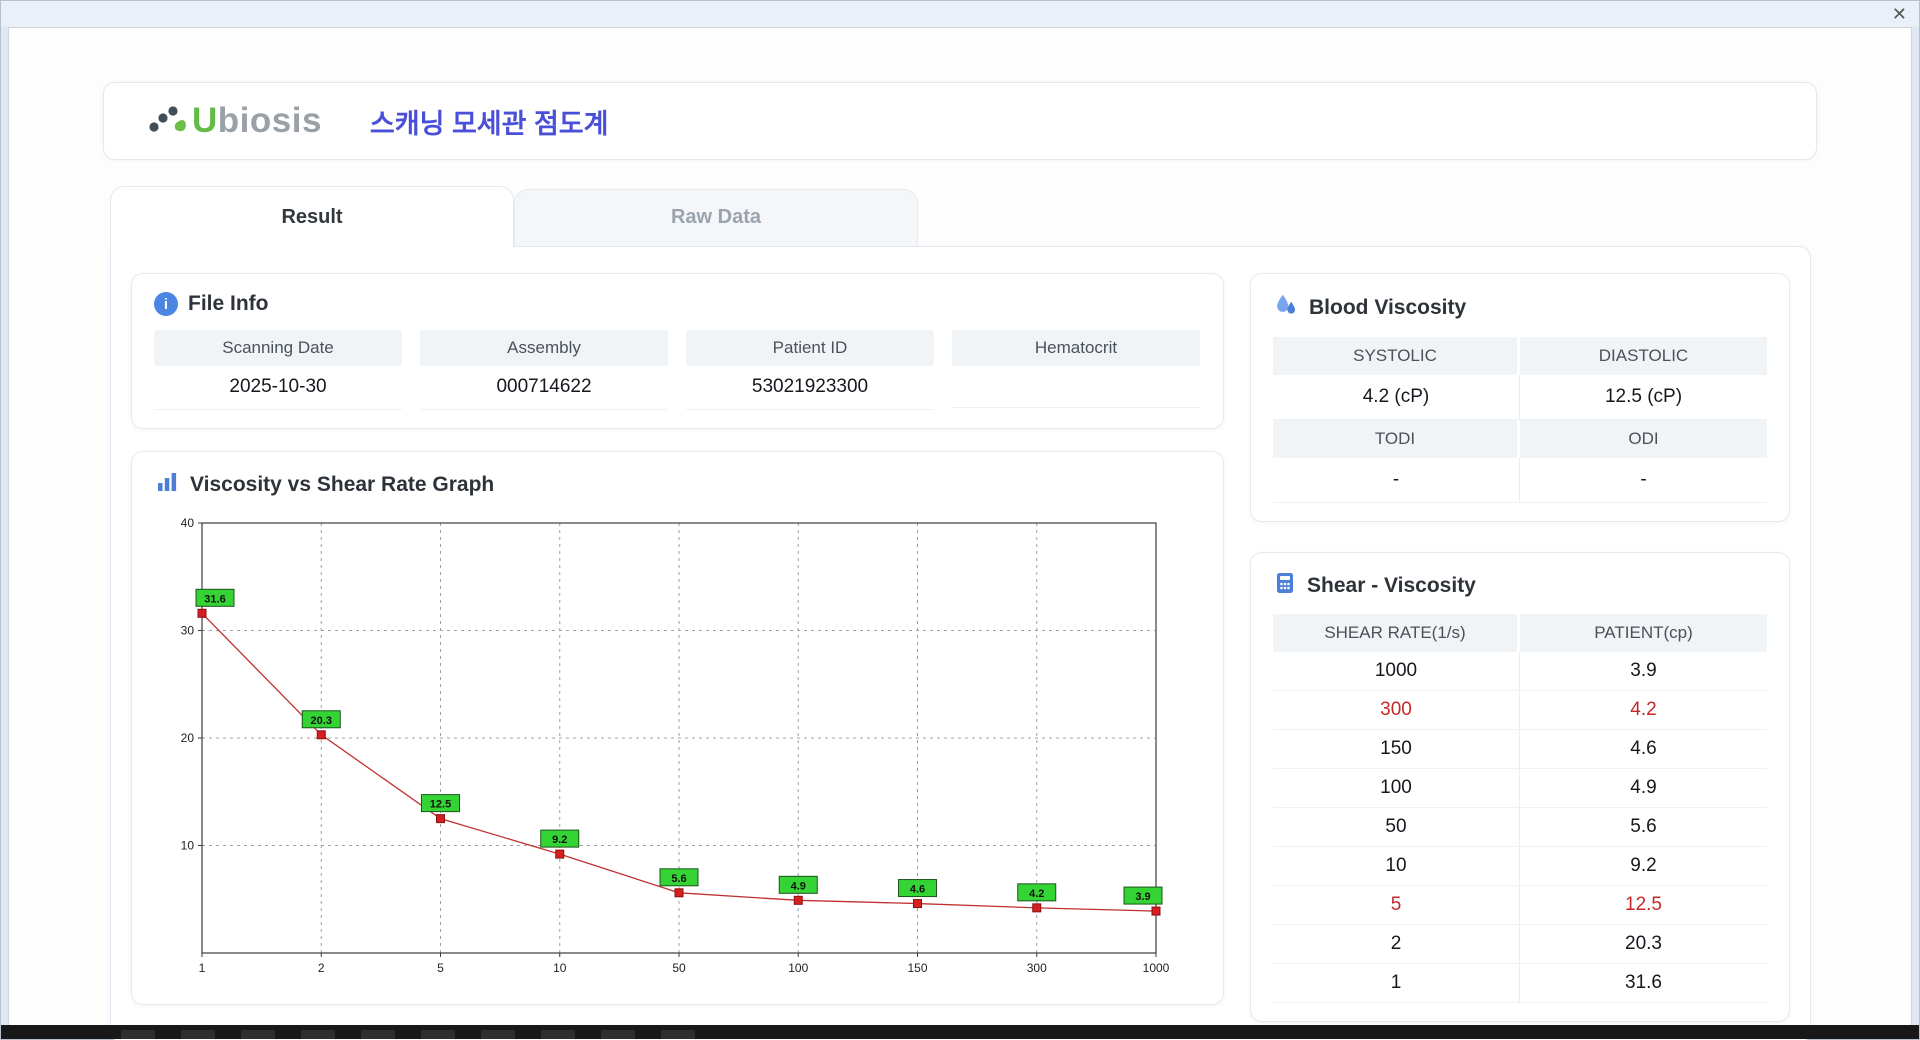 This screenshot has height=1040, width=1920. What do you see at coordinates (1643, 710) in the screenshot?
I see `cell-patient: 4.2` at bounding box center [1643, 710].